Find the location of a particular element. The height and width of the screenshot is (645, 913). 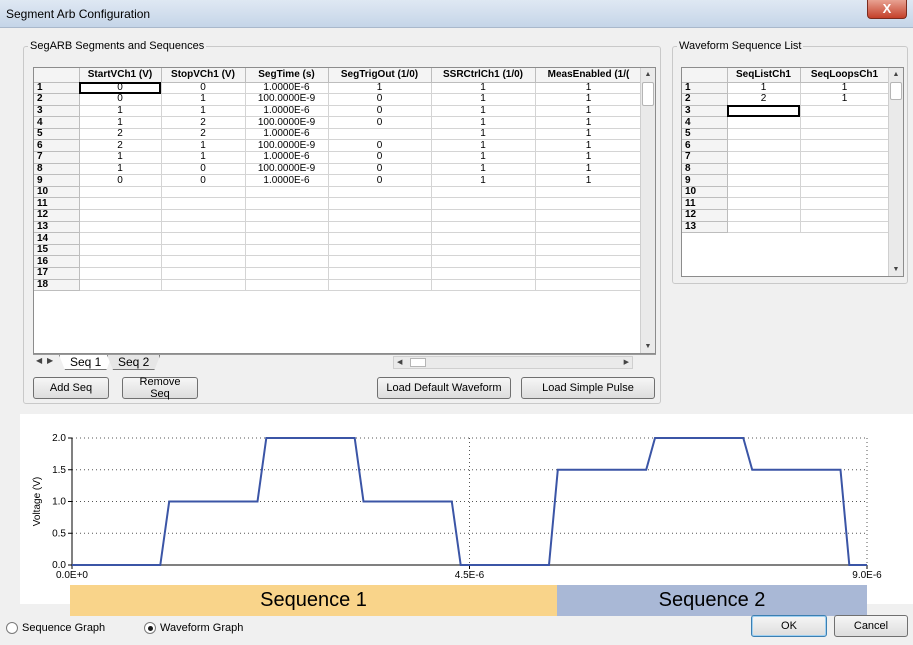

tabs-scroll-left-icon: ◀ is located at coordinates (39, 360).